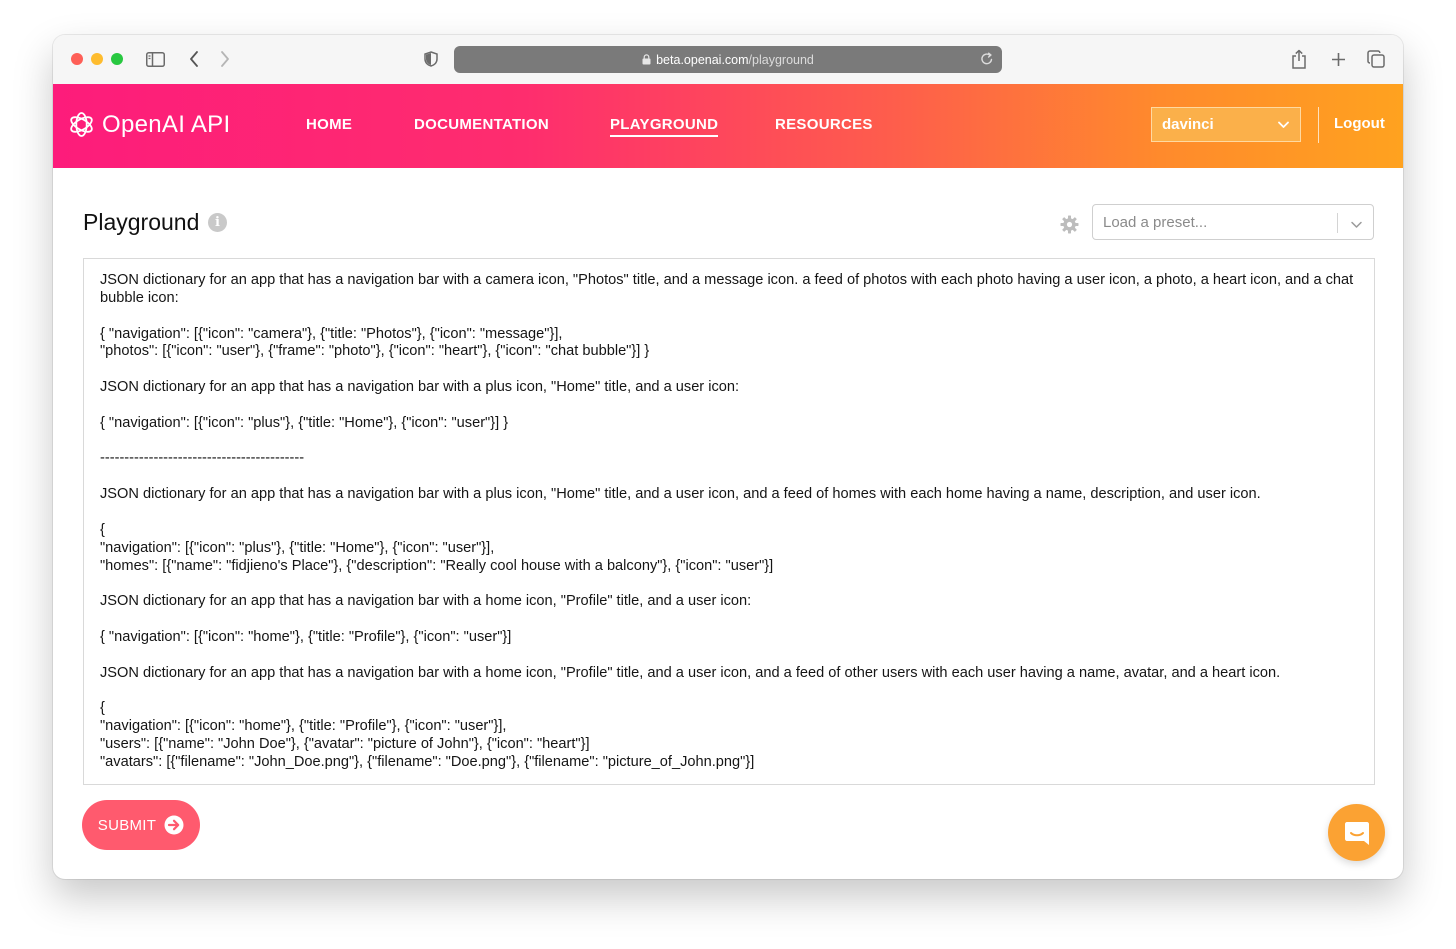 This screenshot has height=949, width=1456. Describe the element at coordinates (664, 126) in the screenshot. I see `nav-playground: PLAYGROUND` at that location.